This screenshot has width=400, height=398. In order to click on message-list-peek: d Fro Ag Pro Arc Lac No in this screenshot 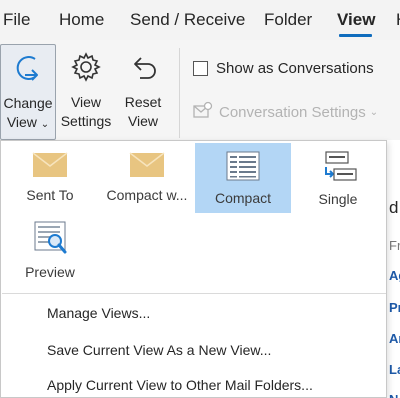, I will do `click(393, 269)`.